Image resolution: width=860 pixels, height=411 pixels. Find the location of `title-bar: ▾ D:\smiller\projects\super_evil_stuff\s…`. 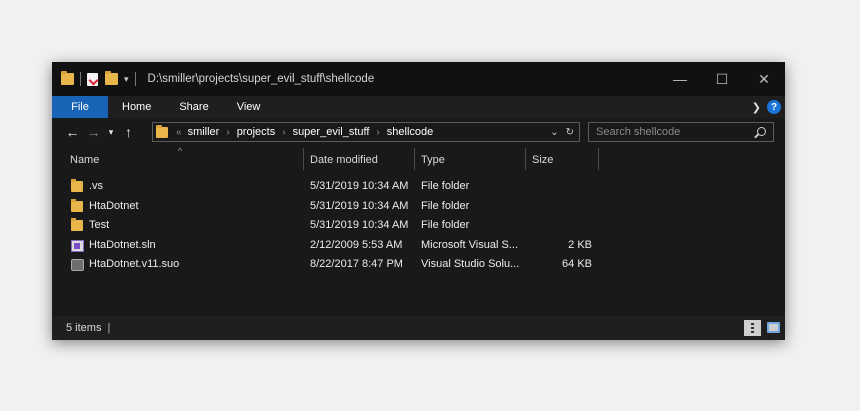

title-bar: ▾ D:\smiller\projects\super_evil_stuff\s… is located at coordinates (418, 79).